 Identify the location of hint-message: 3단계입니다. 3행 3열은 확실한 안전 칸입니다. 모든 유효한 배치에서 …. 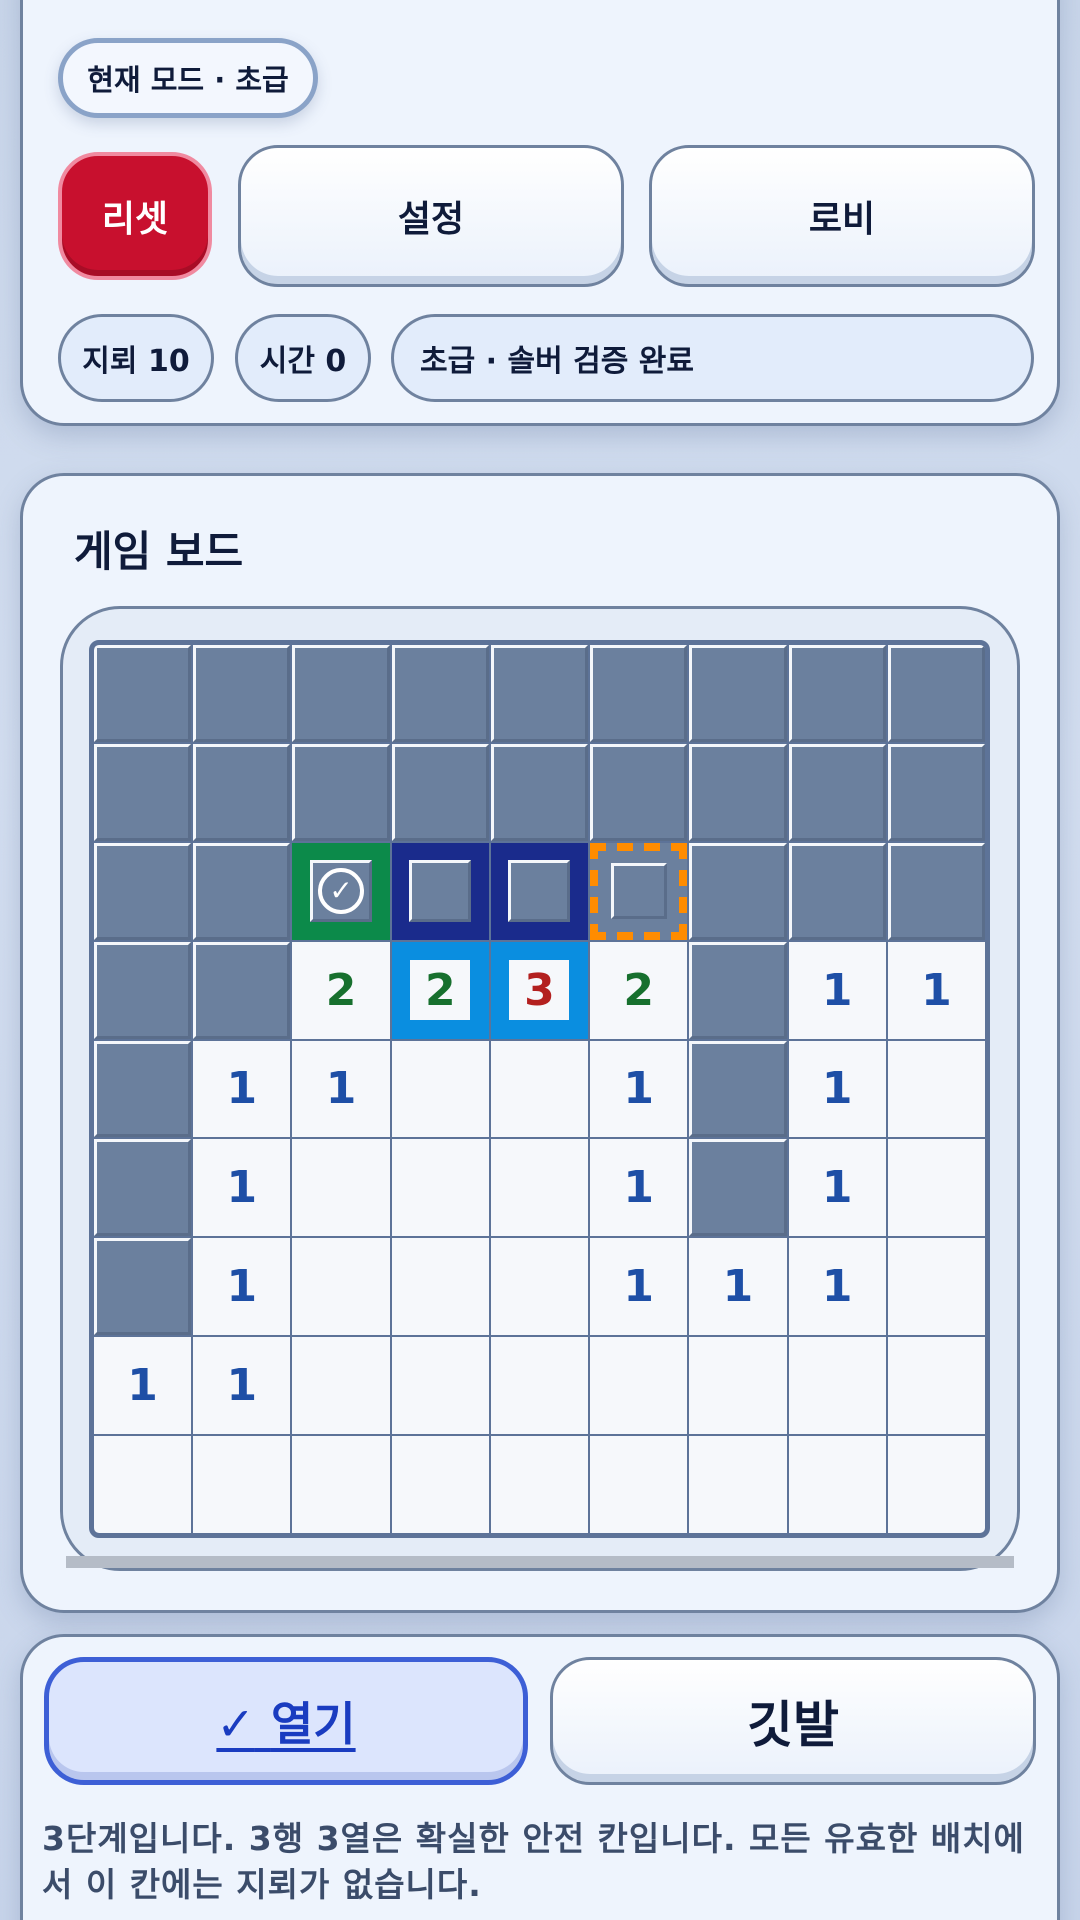
(533, 1861).